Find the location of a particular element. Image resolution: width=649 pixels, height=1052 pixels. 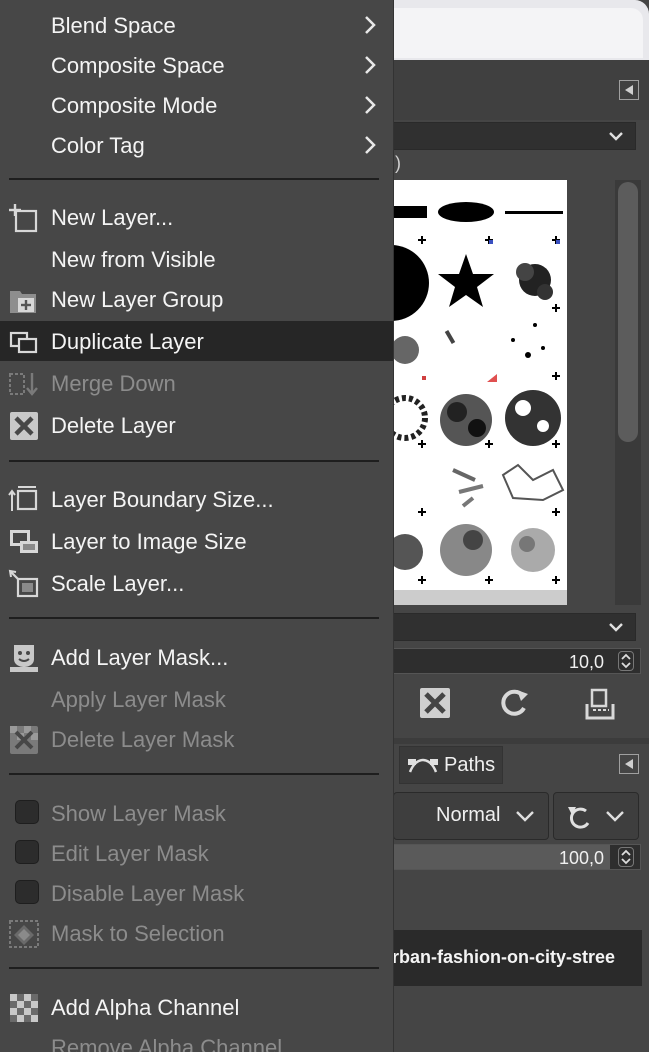

undo-composite-icon is located at coordinates (579, 818).